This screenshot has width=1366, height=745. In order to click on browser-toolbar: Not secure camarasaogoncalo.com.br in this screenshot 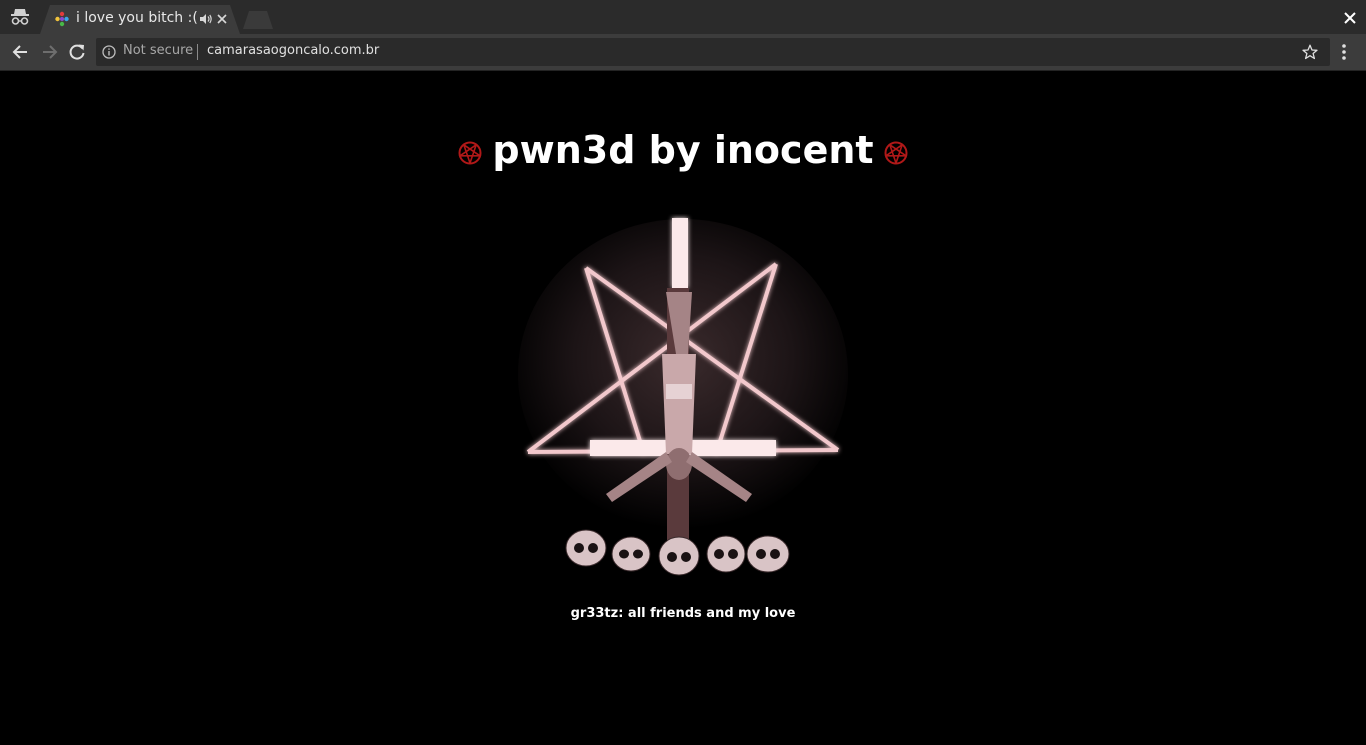, I will do `click(683, 52)`.